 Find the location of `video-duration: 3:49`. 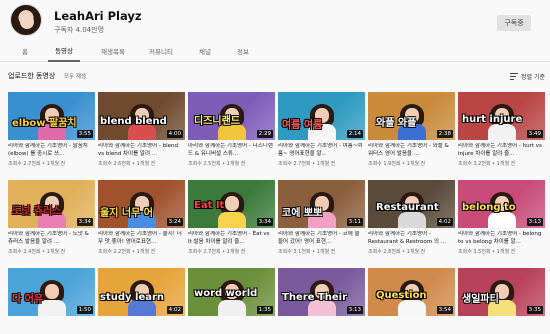

video-duration: 3:49 is located at coordinates (534, 134).